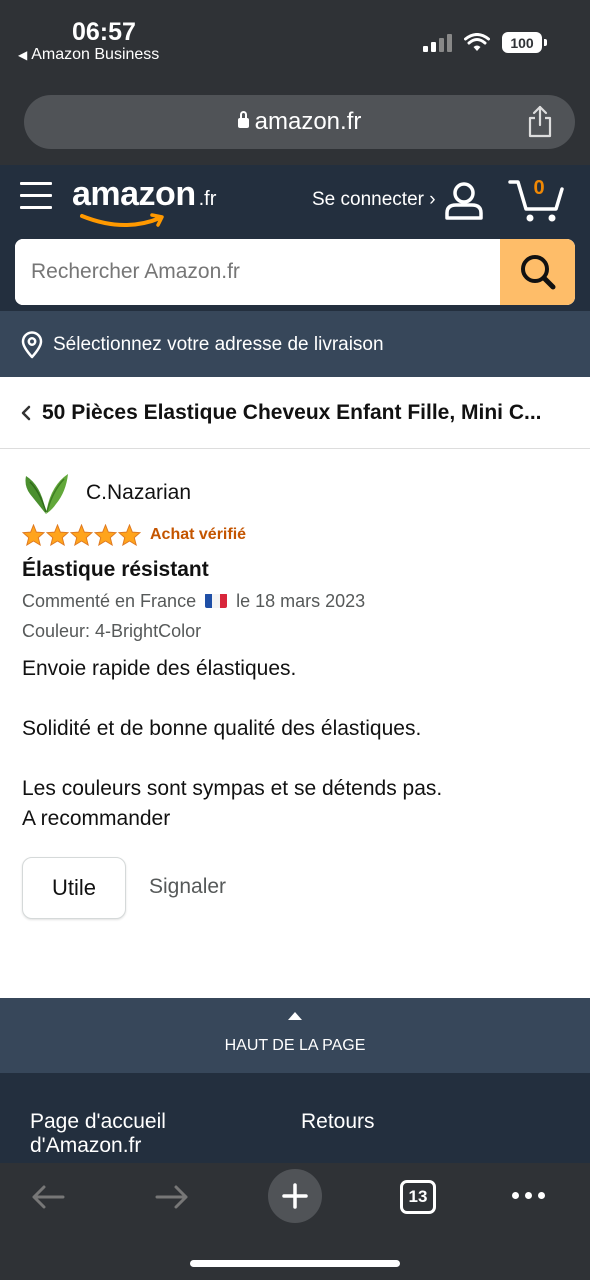 This screenshot has height=1280, width=590. What do you see at coordinates (198, 534) in the screenshot?
I see `verified-purchase-badge: Achat vérifié` at bounding box center [198, 534].